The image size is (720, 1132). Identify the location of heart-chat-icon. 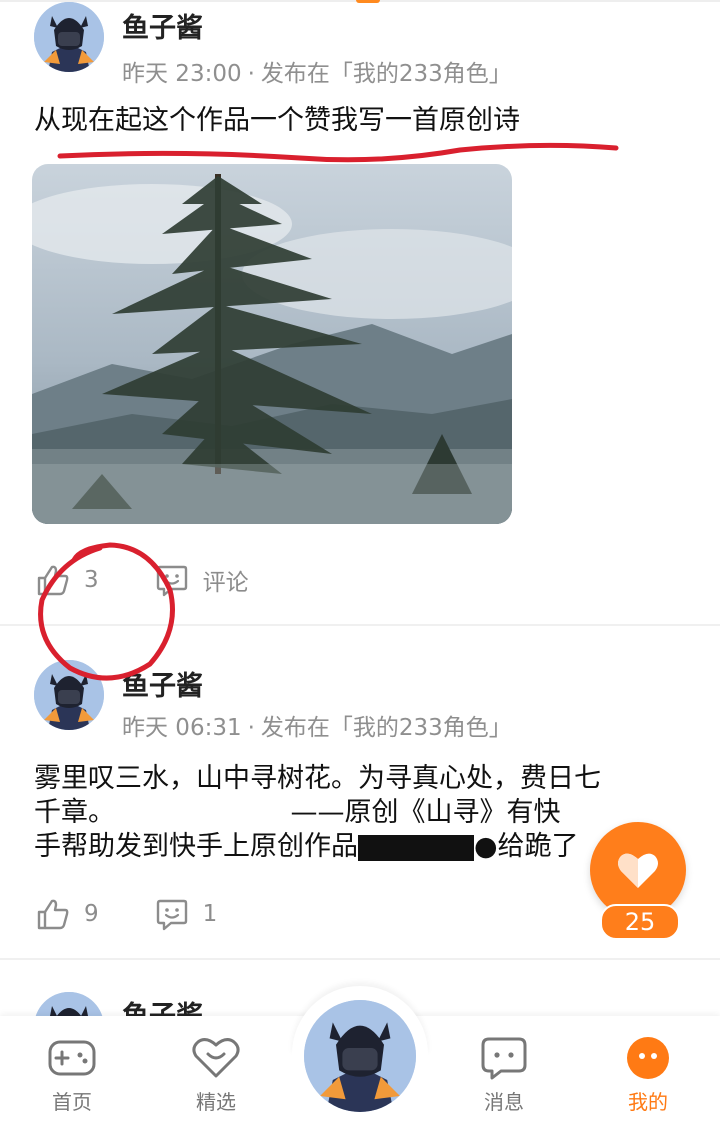
(216, 1058).